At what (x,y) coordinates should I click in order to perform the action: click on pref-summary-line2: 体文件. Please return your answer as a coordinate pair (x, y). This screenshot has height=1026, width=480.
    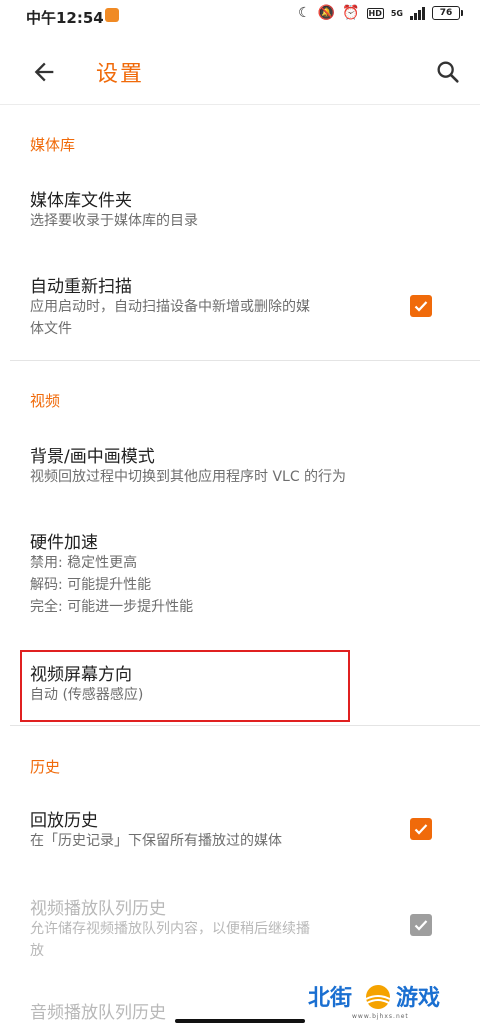
    Looking at the image, I should click on (51, 329).